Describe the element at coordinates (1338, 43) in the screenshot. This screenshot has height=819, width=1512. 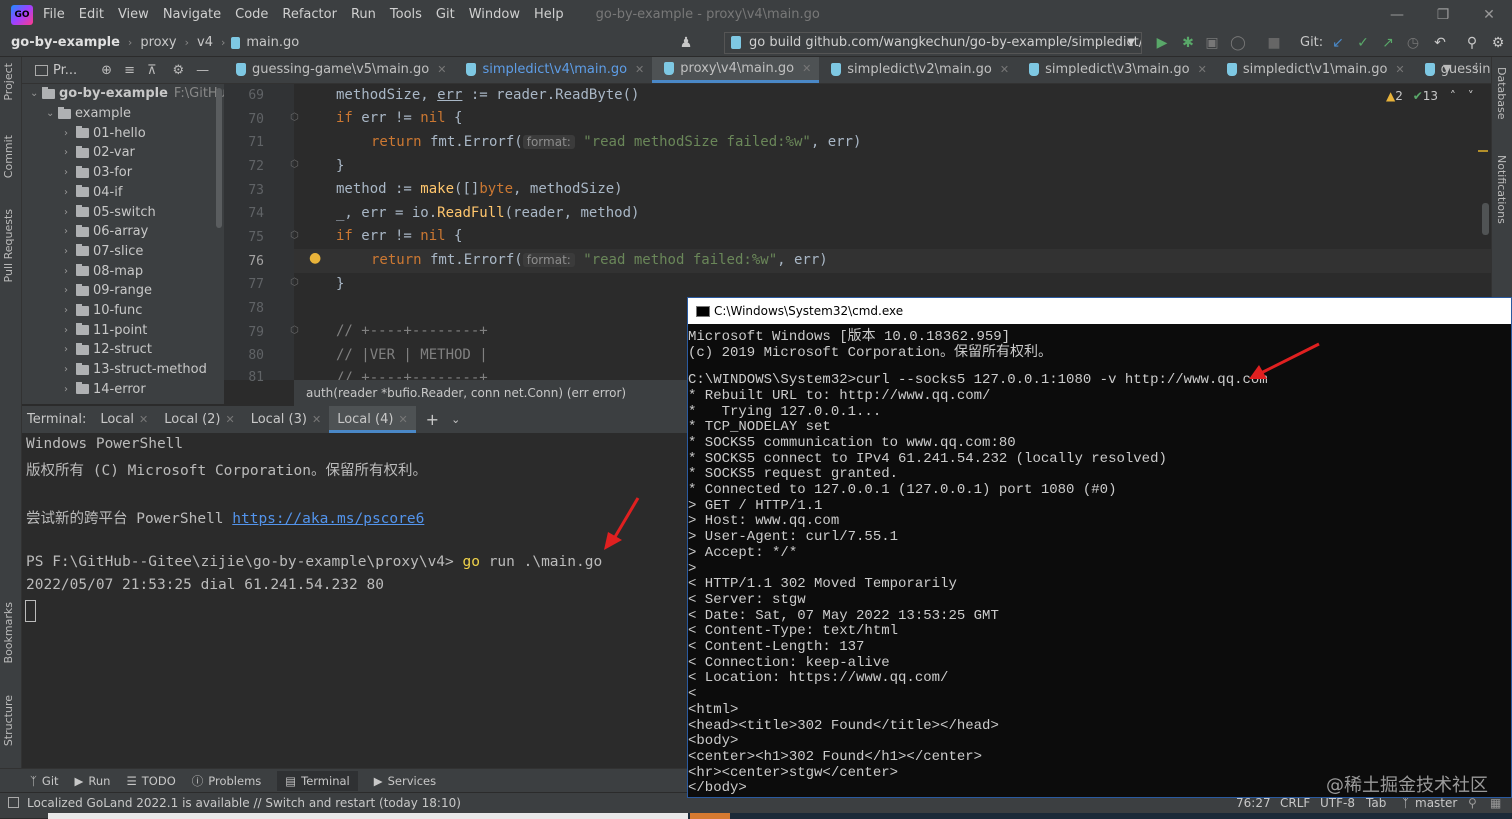
I see `git-update-icon: ↙` at that location.